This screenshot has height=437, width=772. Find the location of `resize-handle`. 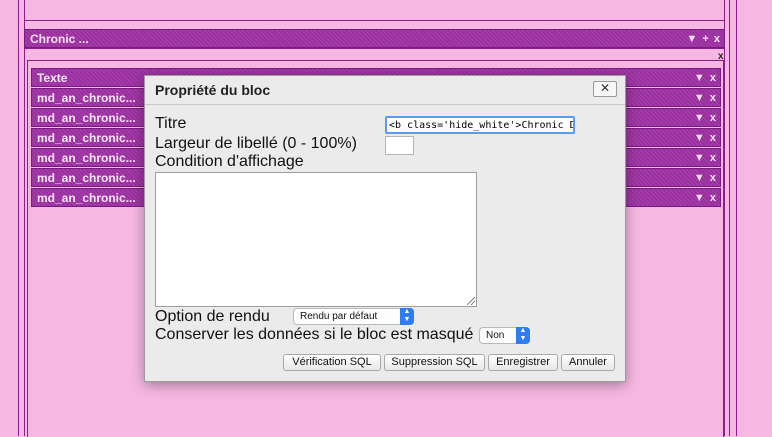

resize-handle is located at coordinates (471, 301).